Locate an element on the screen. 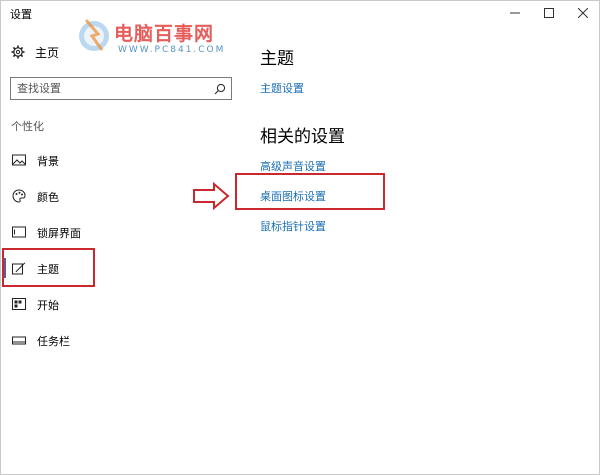 The image size is (600, 475). theme-settings-link: 主题设置 is located at coordinates (282, 88).